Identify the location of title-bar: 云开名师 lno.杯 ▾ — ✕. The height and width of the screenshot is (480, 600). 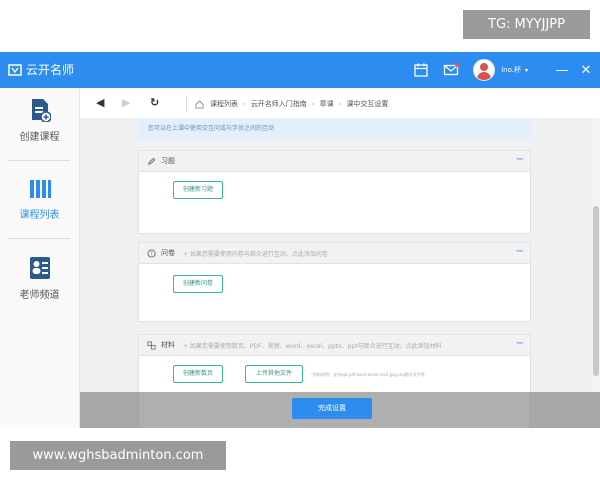
(300, 70).